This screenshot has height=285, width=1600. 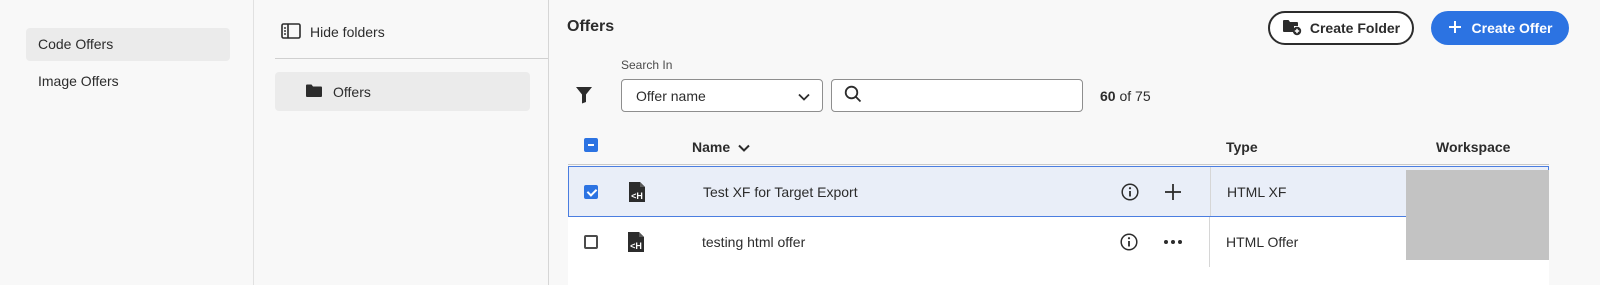 What do you see at coordinates (744, 147) in the screenshot?
I see `sort-chevron-down-icon` at bounding box center [744, 147].